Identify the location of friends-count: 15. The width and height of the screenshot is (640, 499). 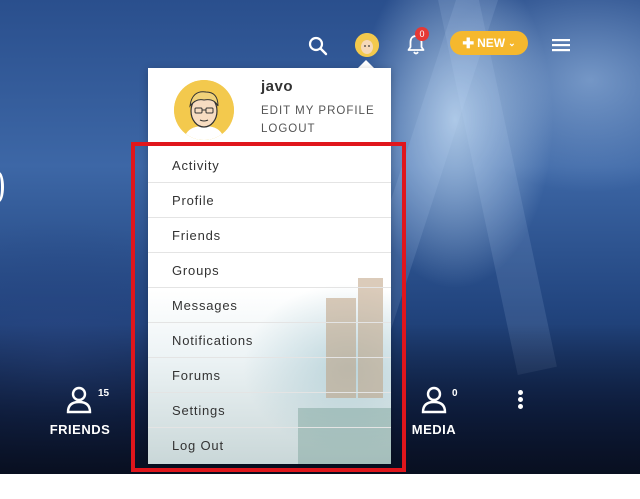
(104, 393).